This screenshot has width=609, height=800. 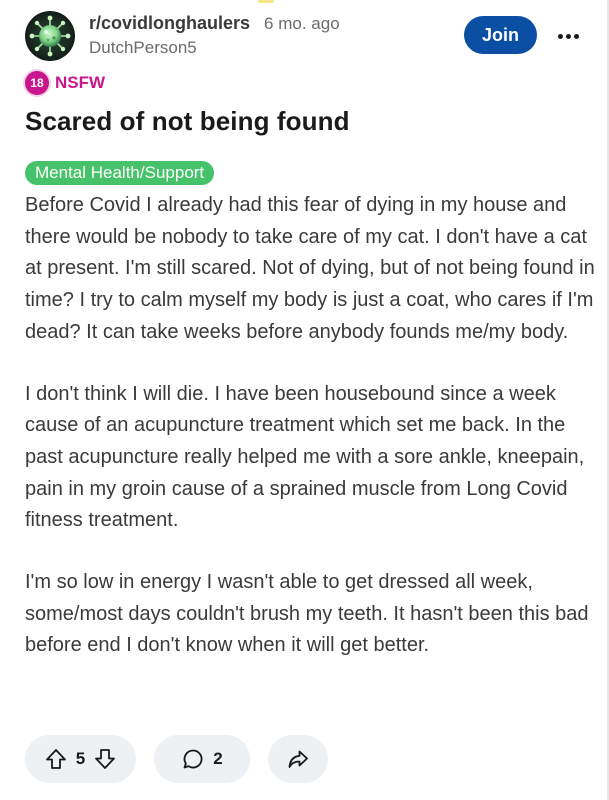 I want to click on virus-icon, so click(x=50, y=36).